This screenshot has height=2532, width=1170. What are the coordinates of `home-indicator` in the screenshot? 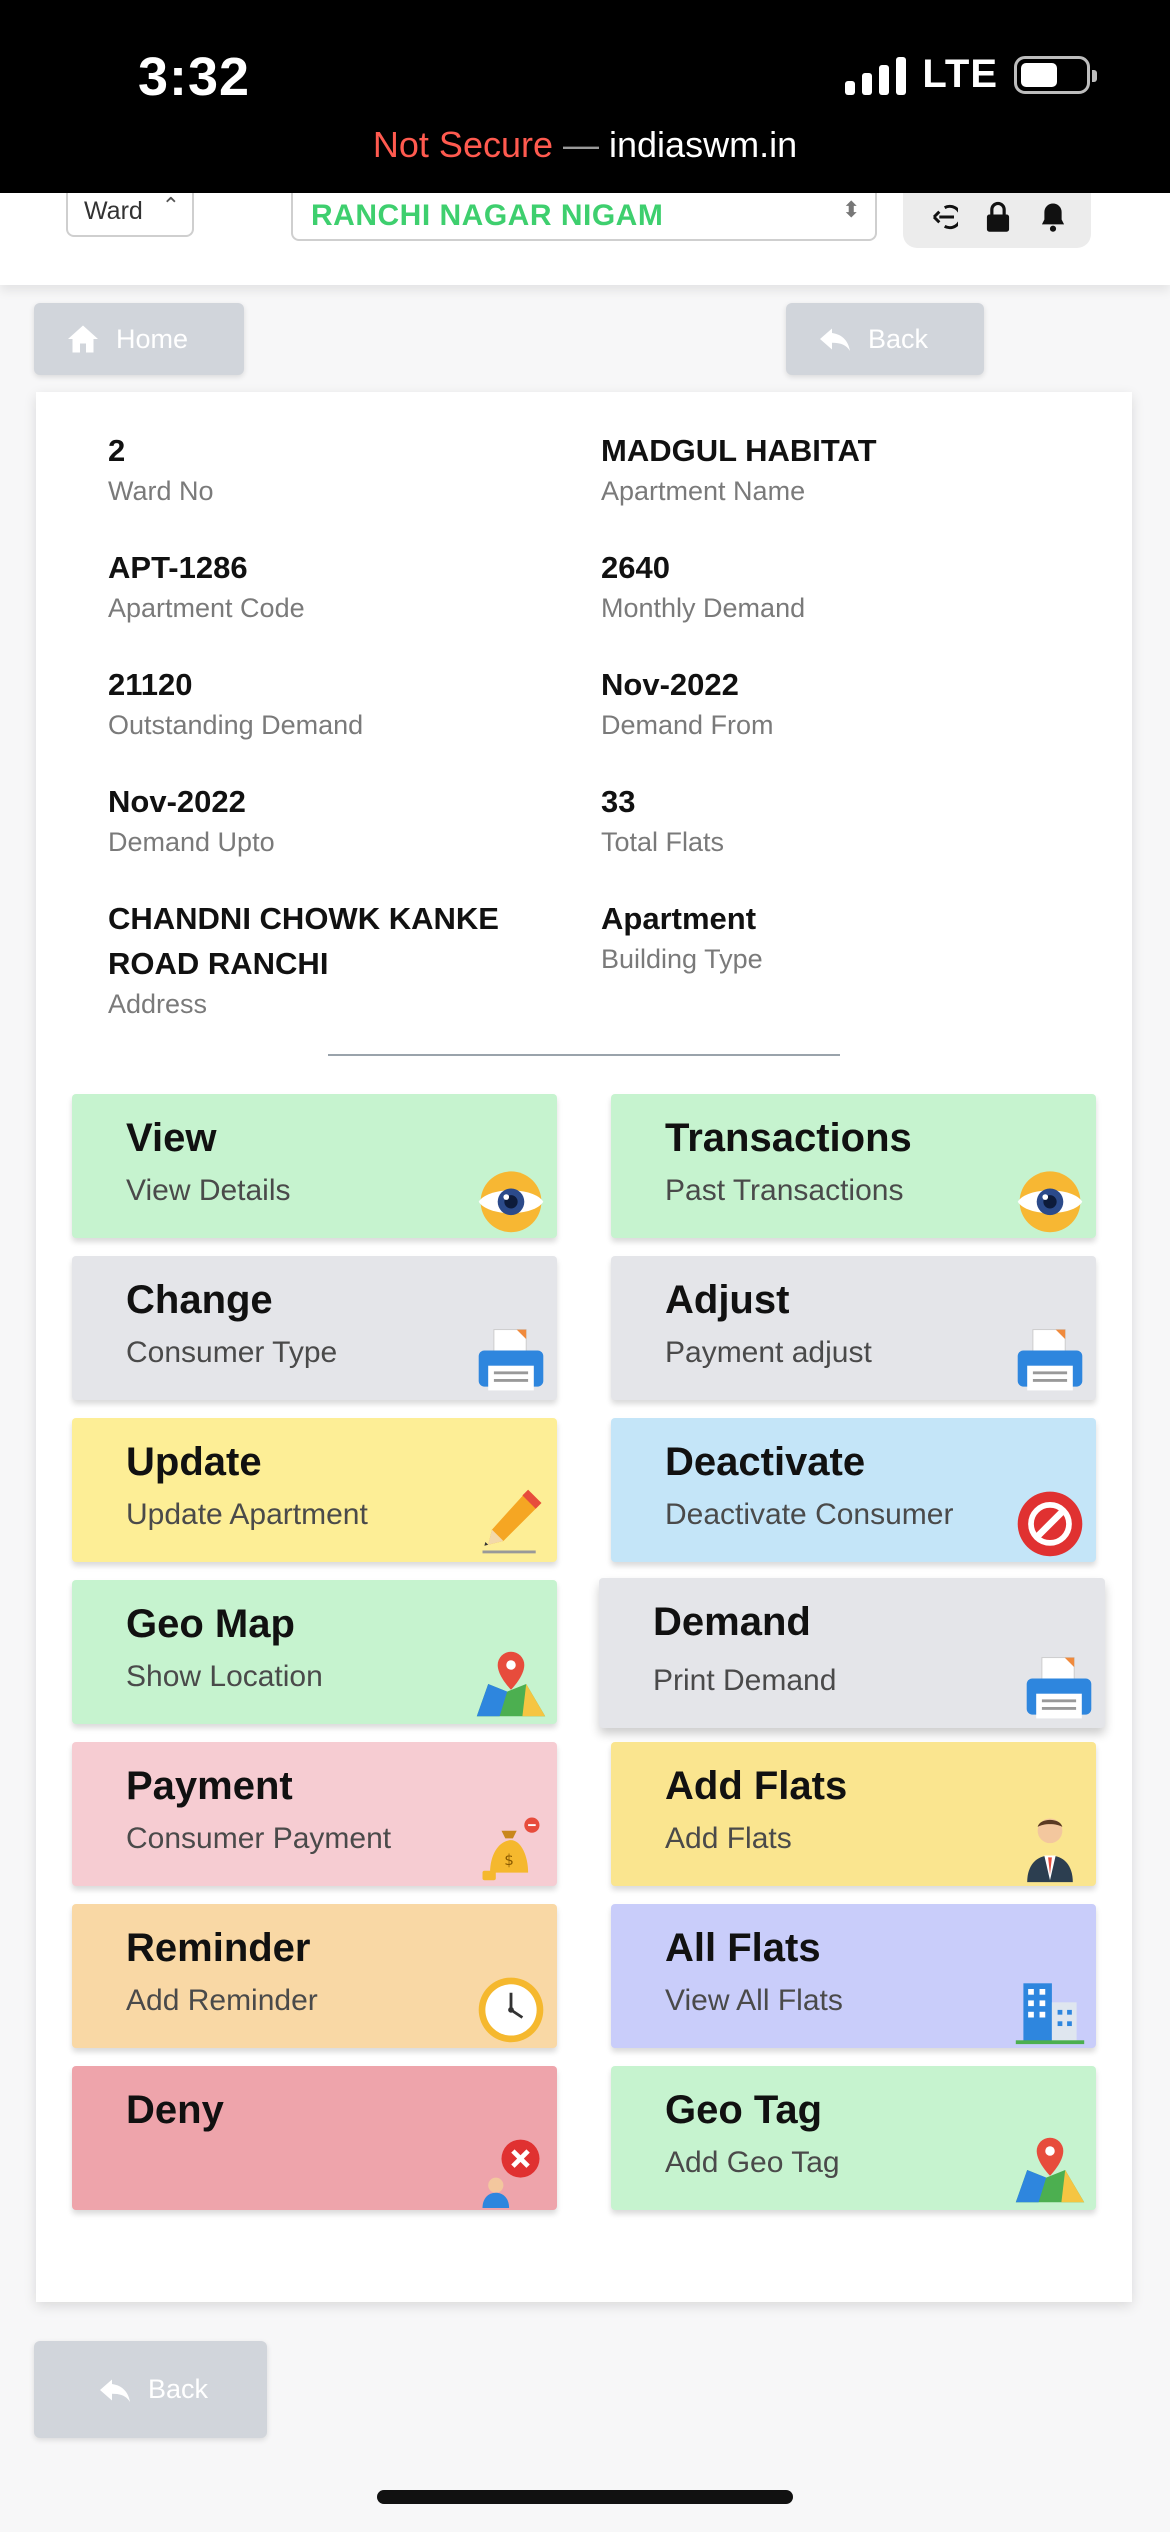 It's located at (585, 2497).